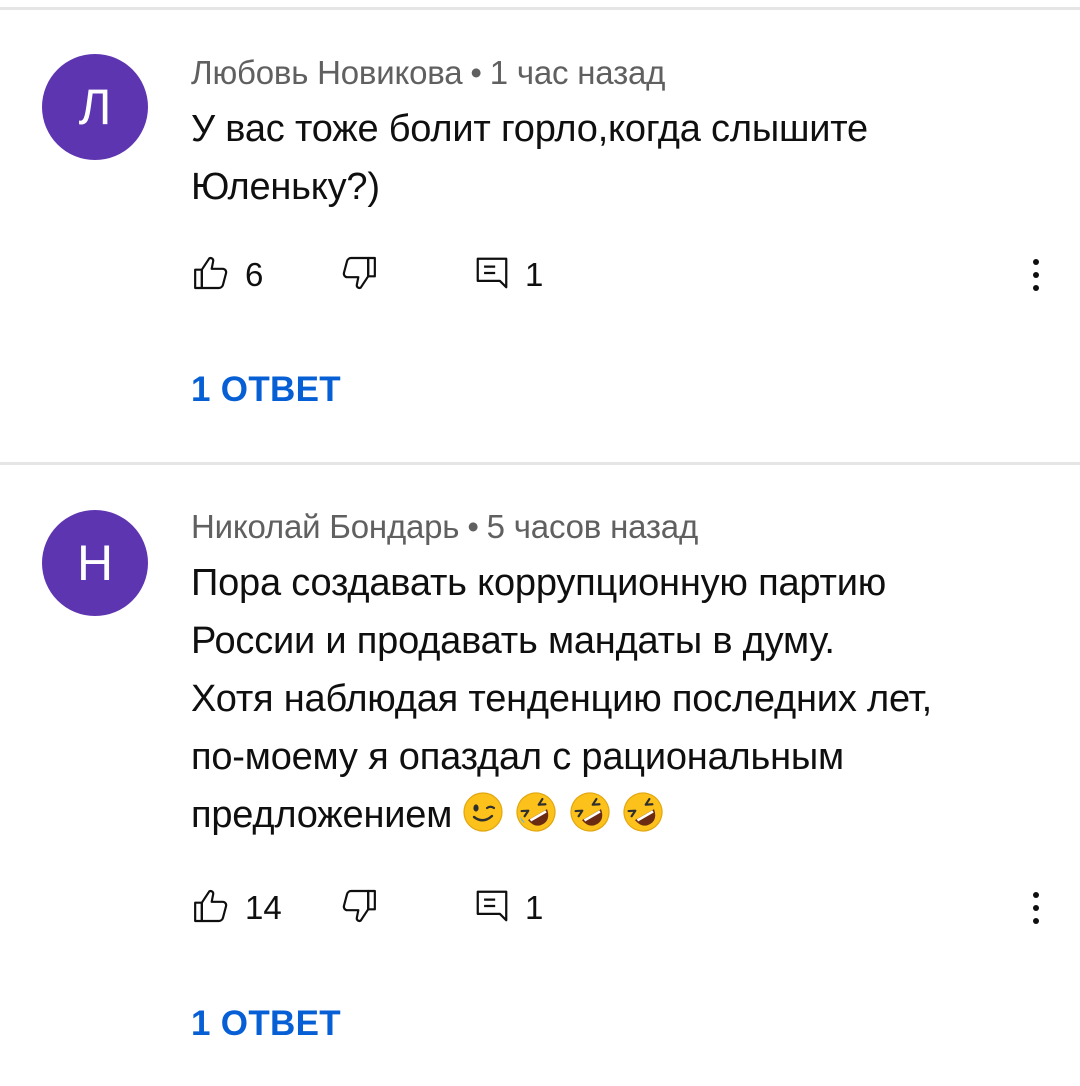  I want to click on comment-text-line: по-моему я опаздал с рациональным, so click(517, 757).